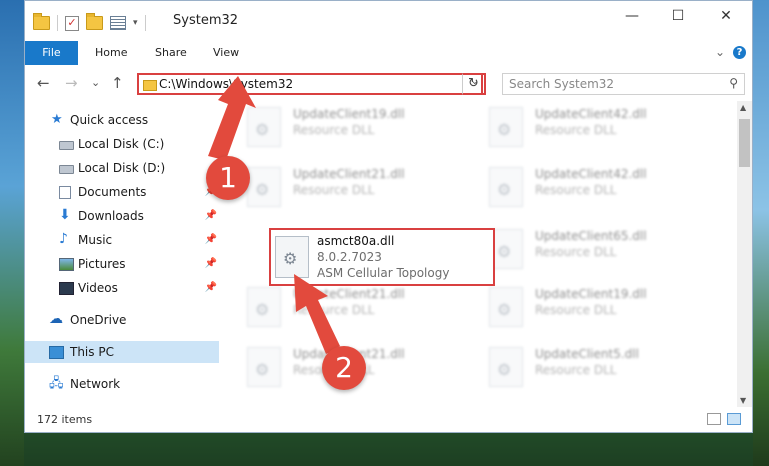  Describe the element at coordinates (344, 368) in the screenshot. I see `callout-step-2: 2` at that location.